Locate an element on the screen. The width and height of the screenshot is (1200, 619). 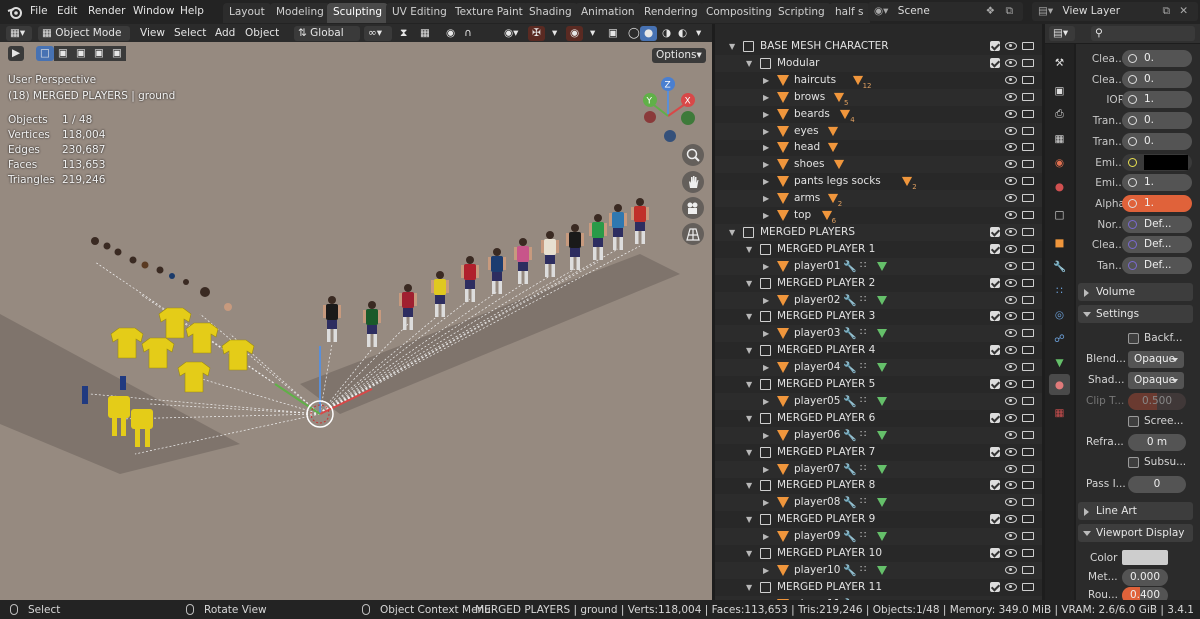
world-tab-icon: ● is located at coordinates (1059, 186).